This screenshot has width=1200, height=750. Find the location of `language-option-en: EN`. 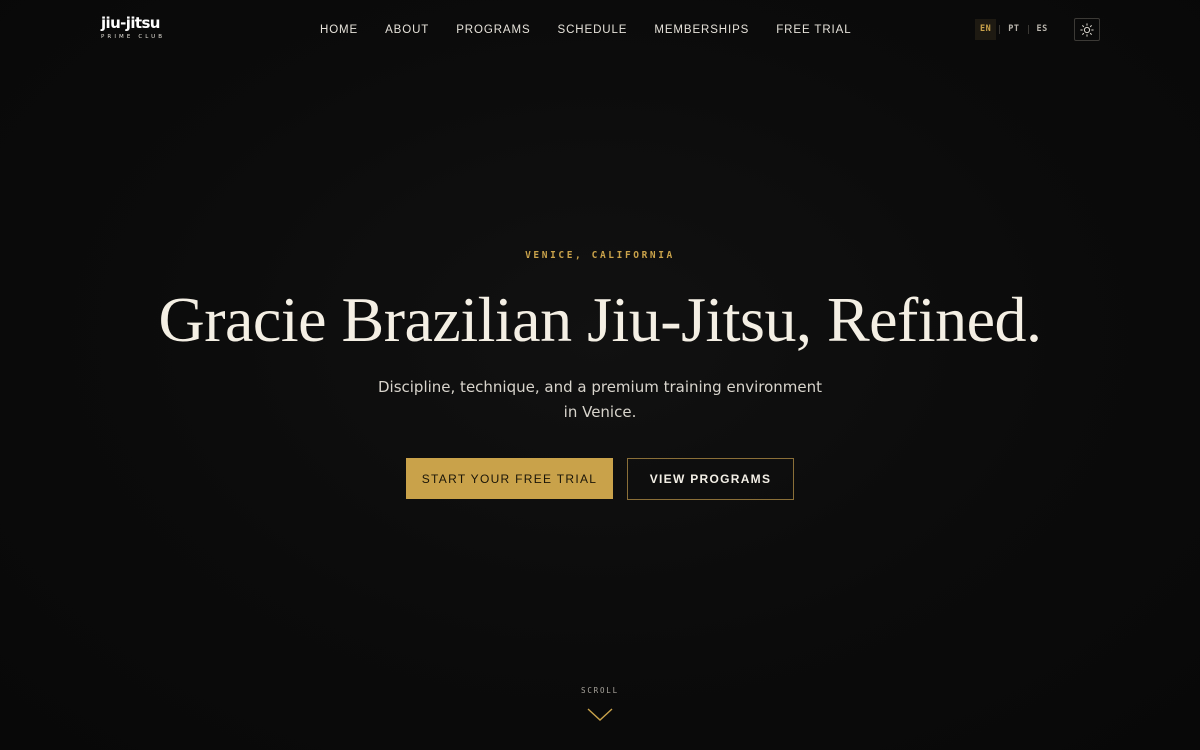

language-option-en: EN is located at coordinates (986, 29).